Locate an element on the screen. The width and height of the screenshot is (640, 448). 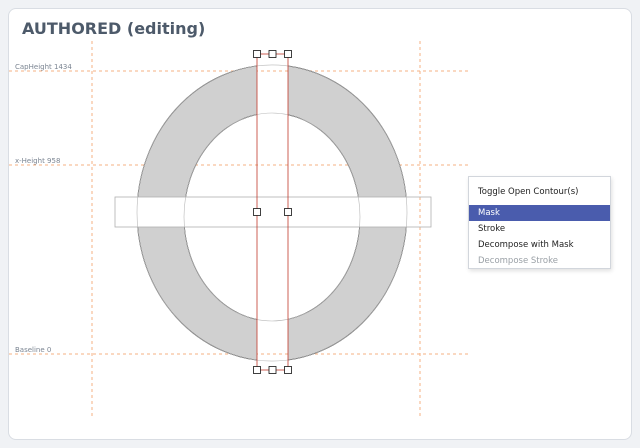
handle-top-left is located at coordinates (257, 54).